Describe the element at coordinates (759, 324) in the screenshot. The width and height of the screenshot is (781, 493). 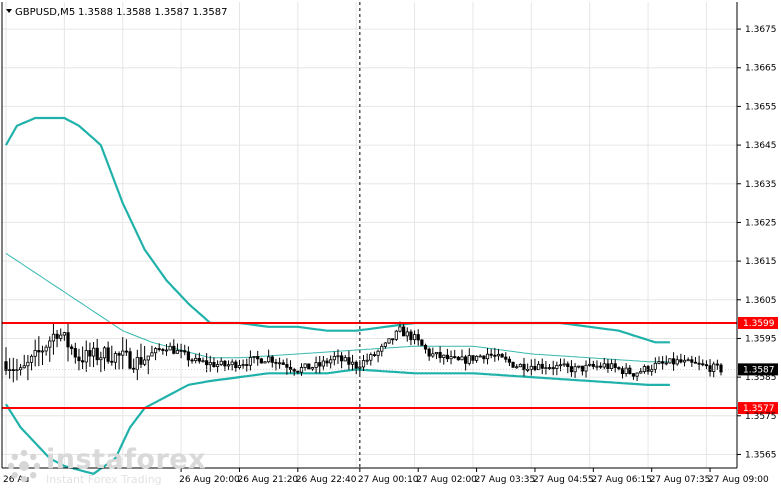
I see `level-label: 1.3599` at that location.